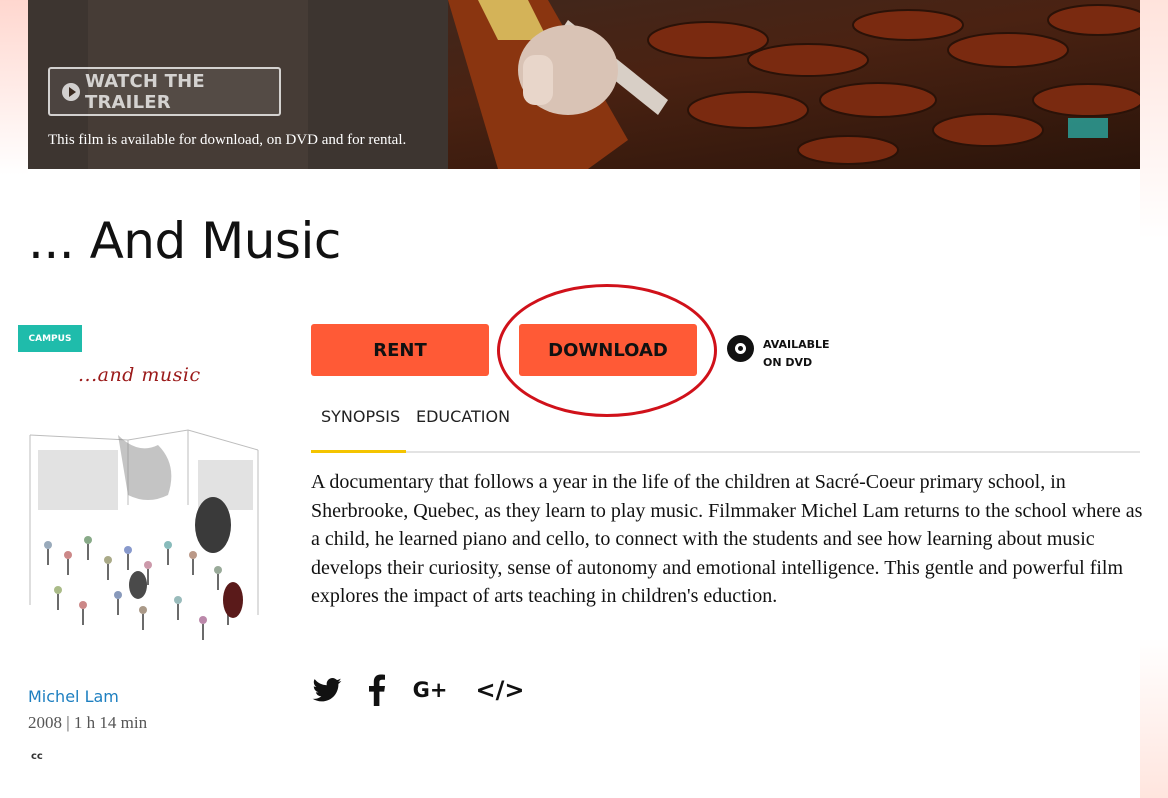 Image resolution: width=1168 pixels, height=798 pixels. I want to click on page-glow-right, so click(1154, 399).